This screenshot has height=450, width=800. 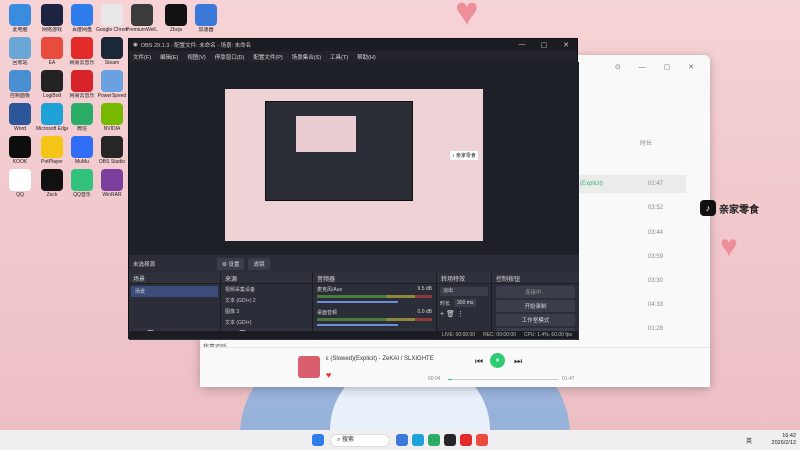 What do you see at coordinates (266, 300) in the screenshot?
I see `source-item: 文本 (GDI+) 2` at bounding box center [266, 300].